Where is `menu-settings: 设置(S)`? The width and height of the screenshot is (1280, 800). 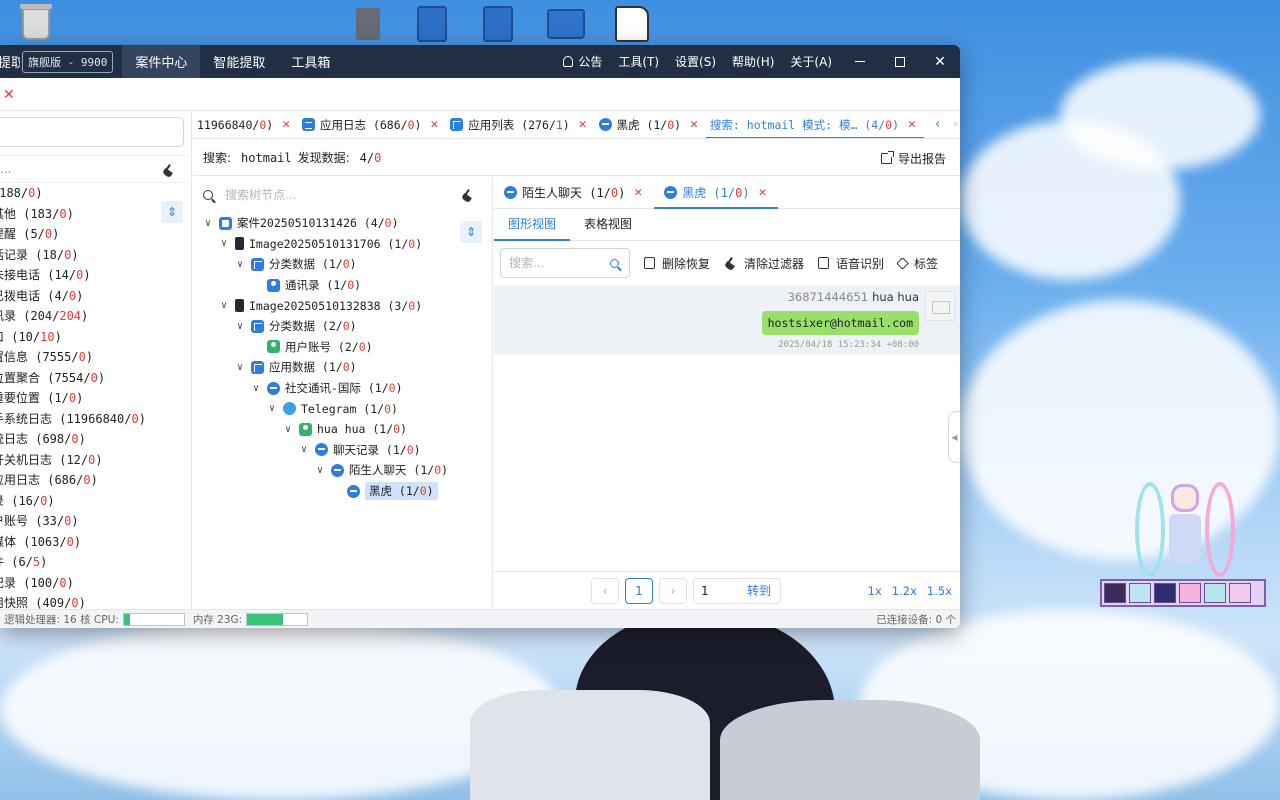
menu-settings: 设置(S) is located at coordinates (695, 61).